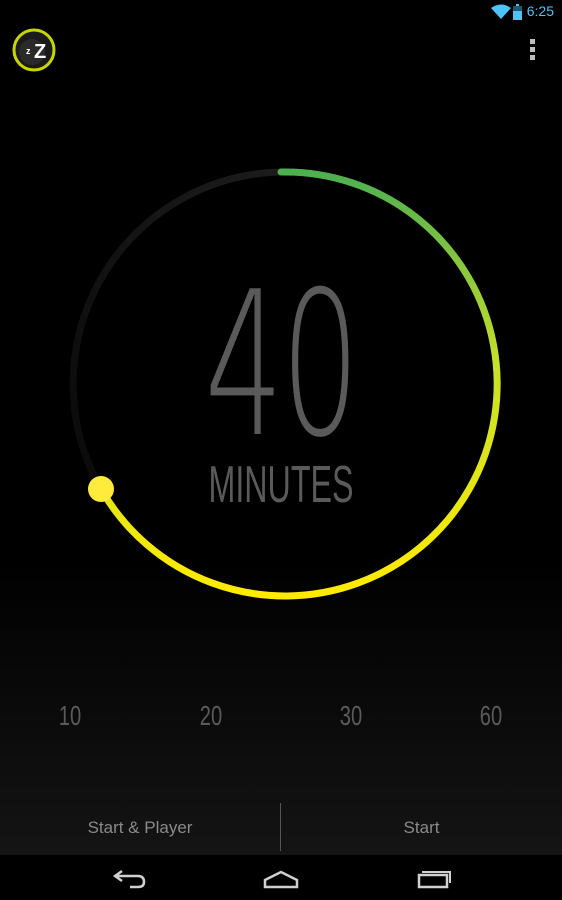 This screenshot has width=562, height=900. What do you see at coordinates (210, 716) in the screenshot?
I see `preset-20: 20` at bounding box center [210, 716].